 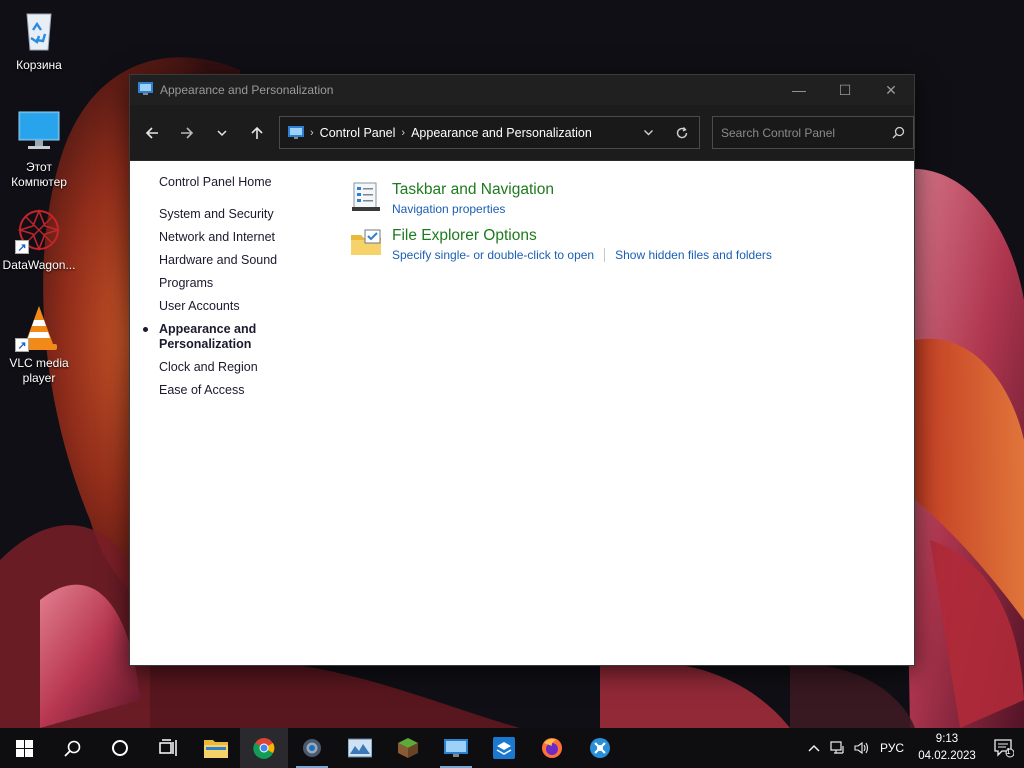 I want to click on chevron-up-icon, so click(x=814, y=748).